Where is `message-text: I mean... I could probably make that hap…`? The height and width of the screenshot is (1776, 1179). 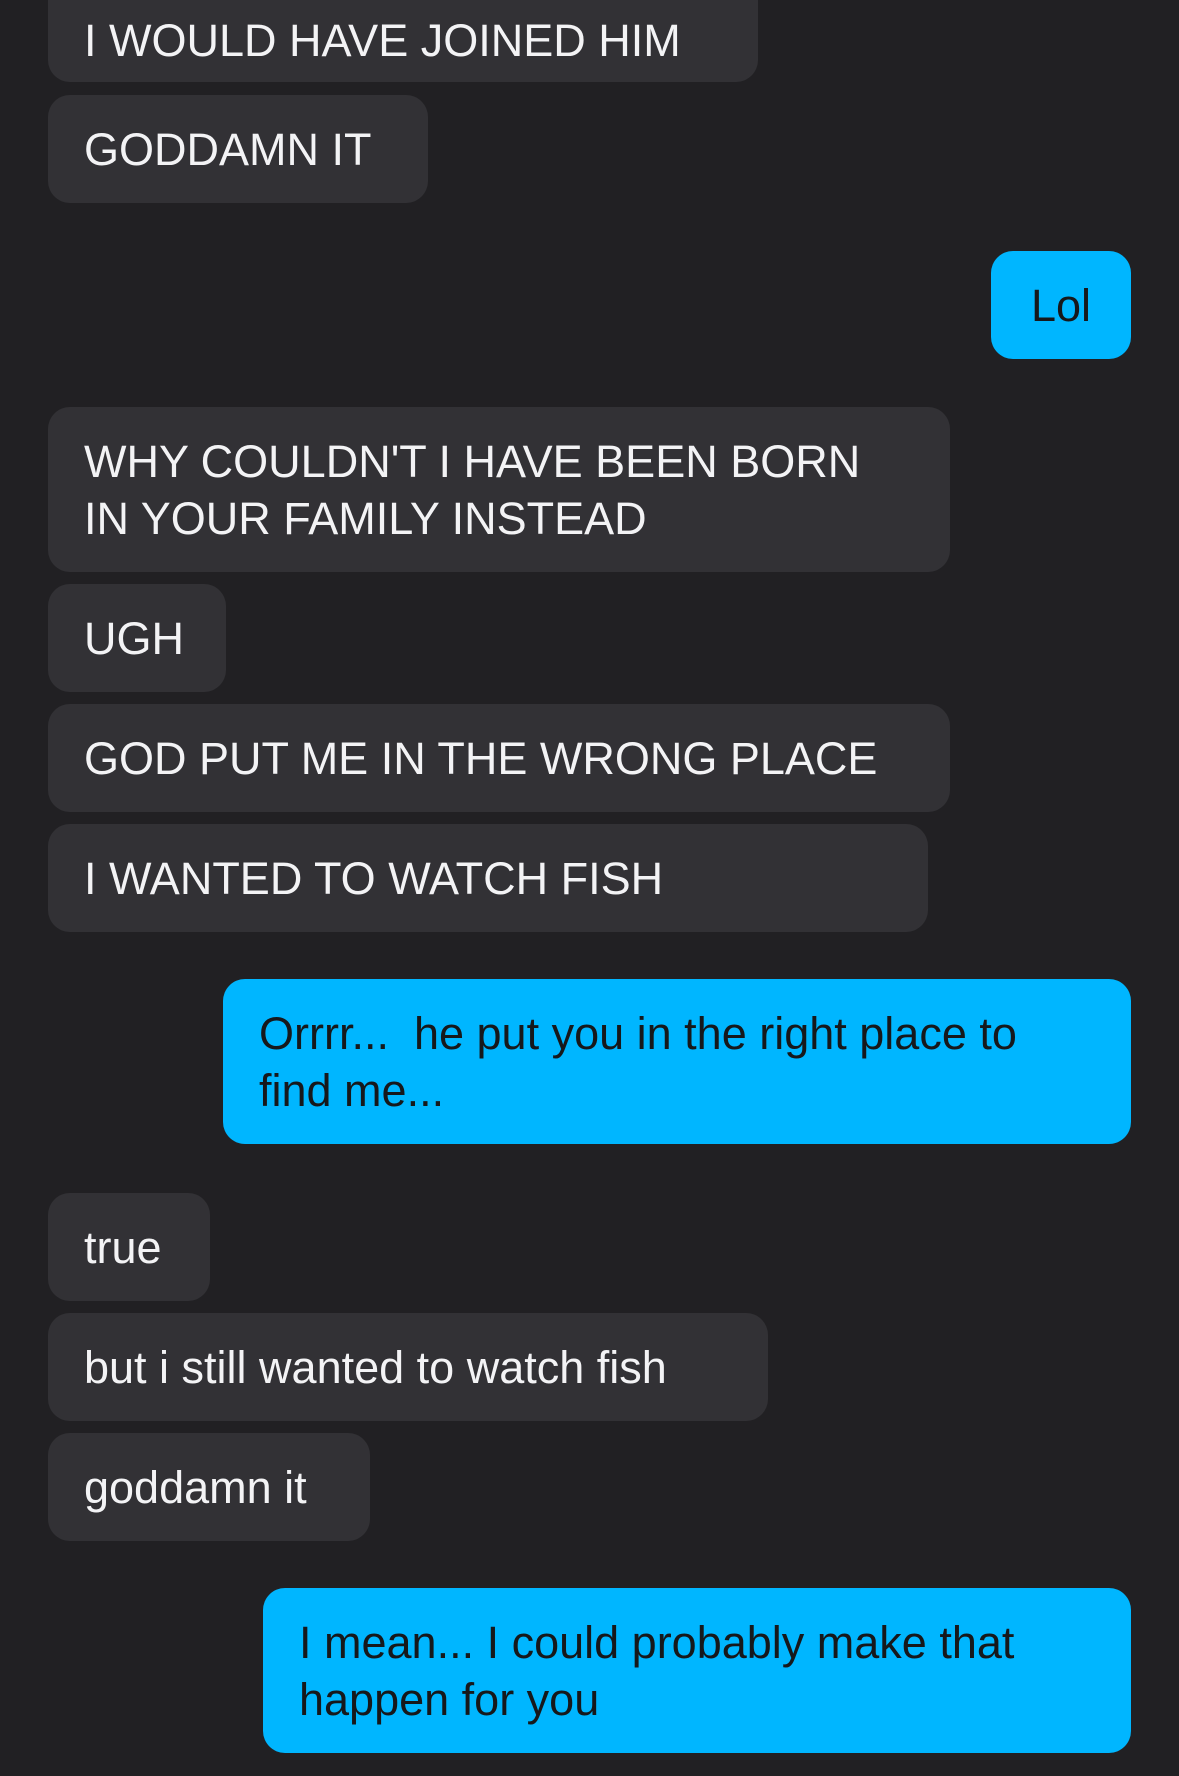
message-text: I mean... I could probably make that hap… is located at coordinates (657, 1671).